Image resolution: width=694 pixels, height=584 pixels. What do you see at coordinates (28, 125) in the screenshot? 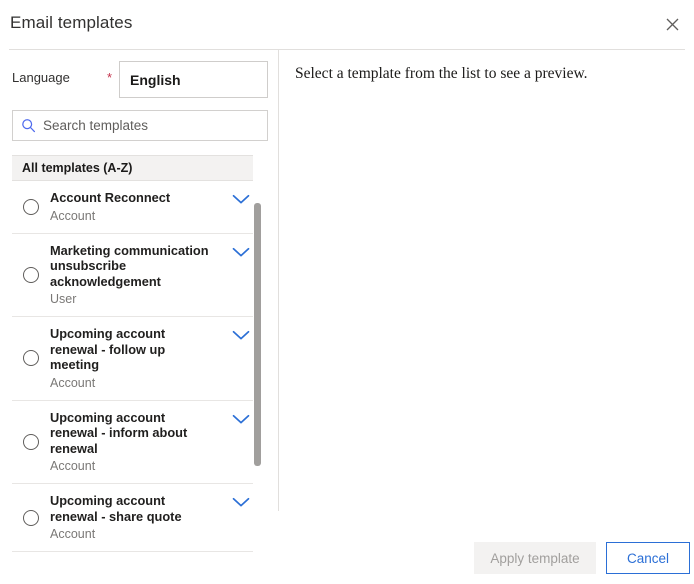
I see `search-icon` at bounding box center [28, 125].